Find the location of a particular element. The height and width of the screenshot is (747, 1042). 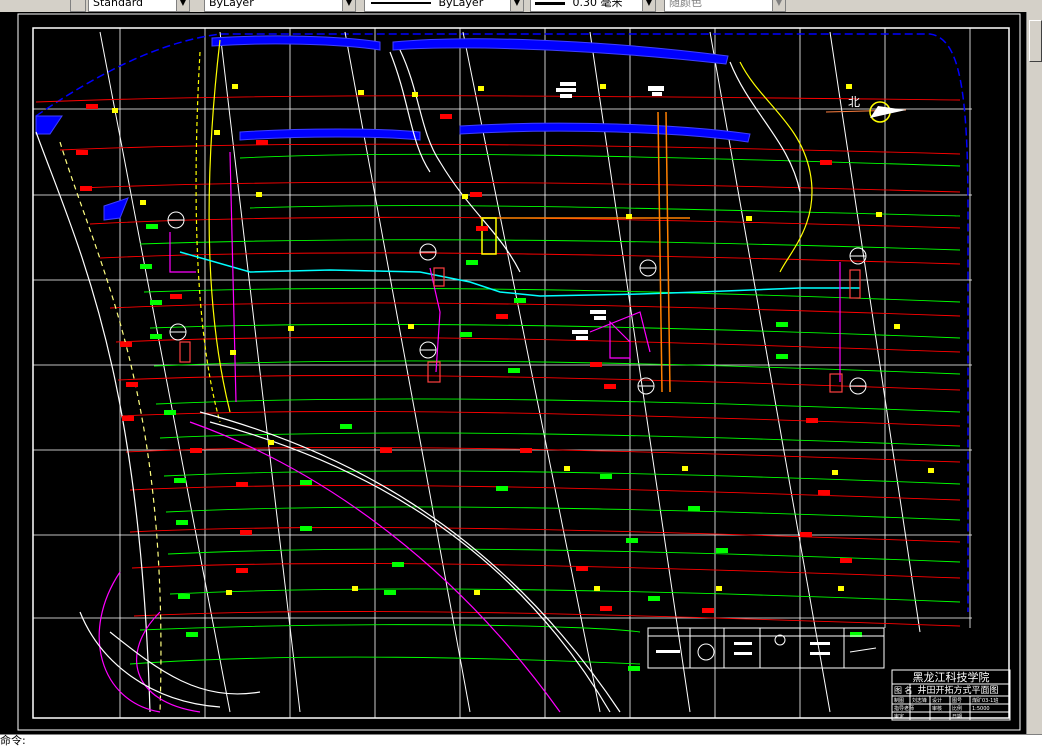

command-prompt: 命令: is located at coordinates (13, 740).